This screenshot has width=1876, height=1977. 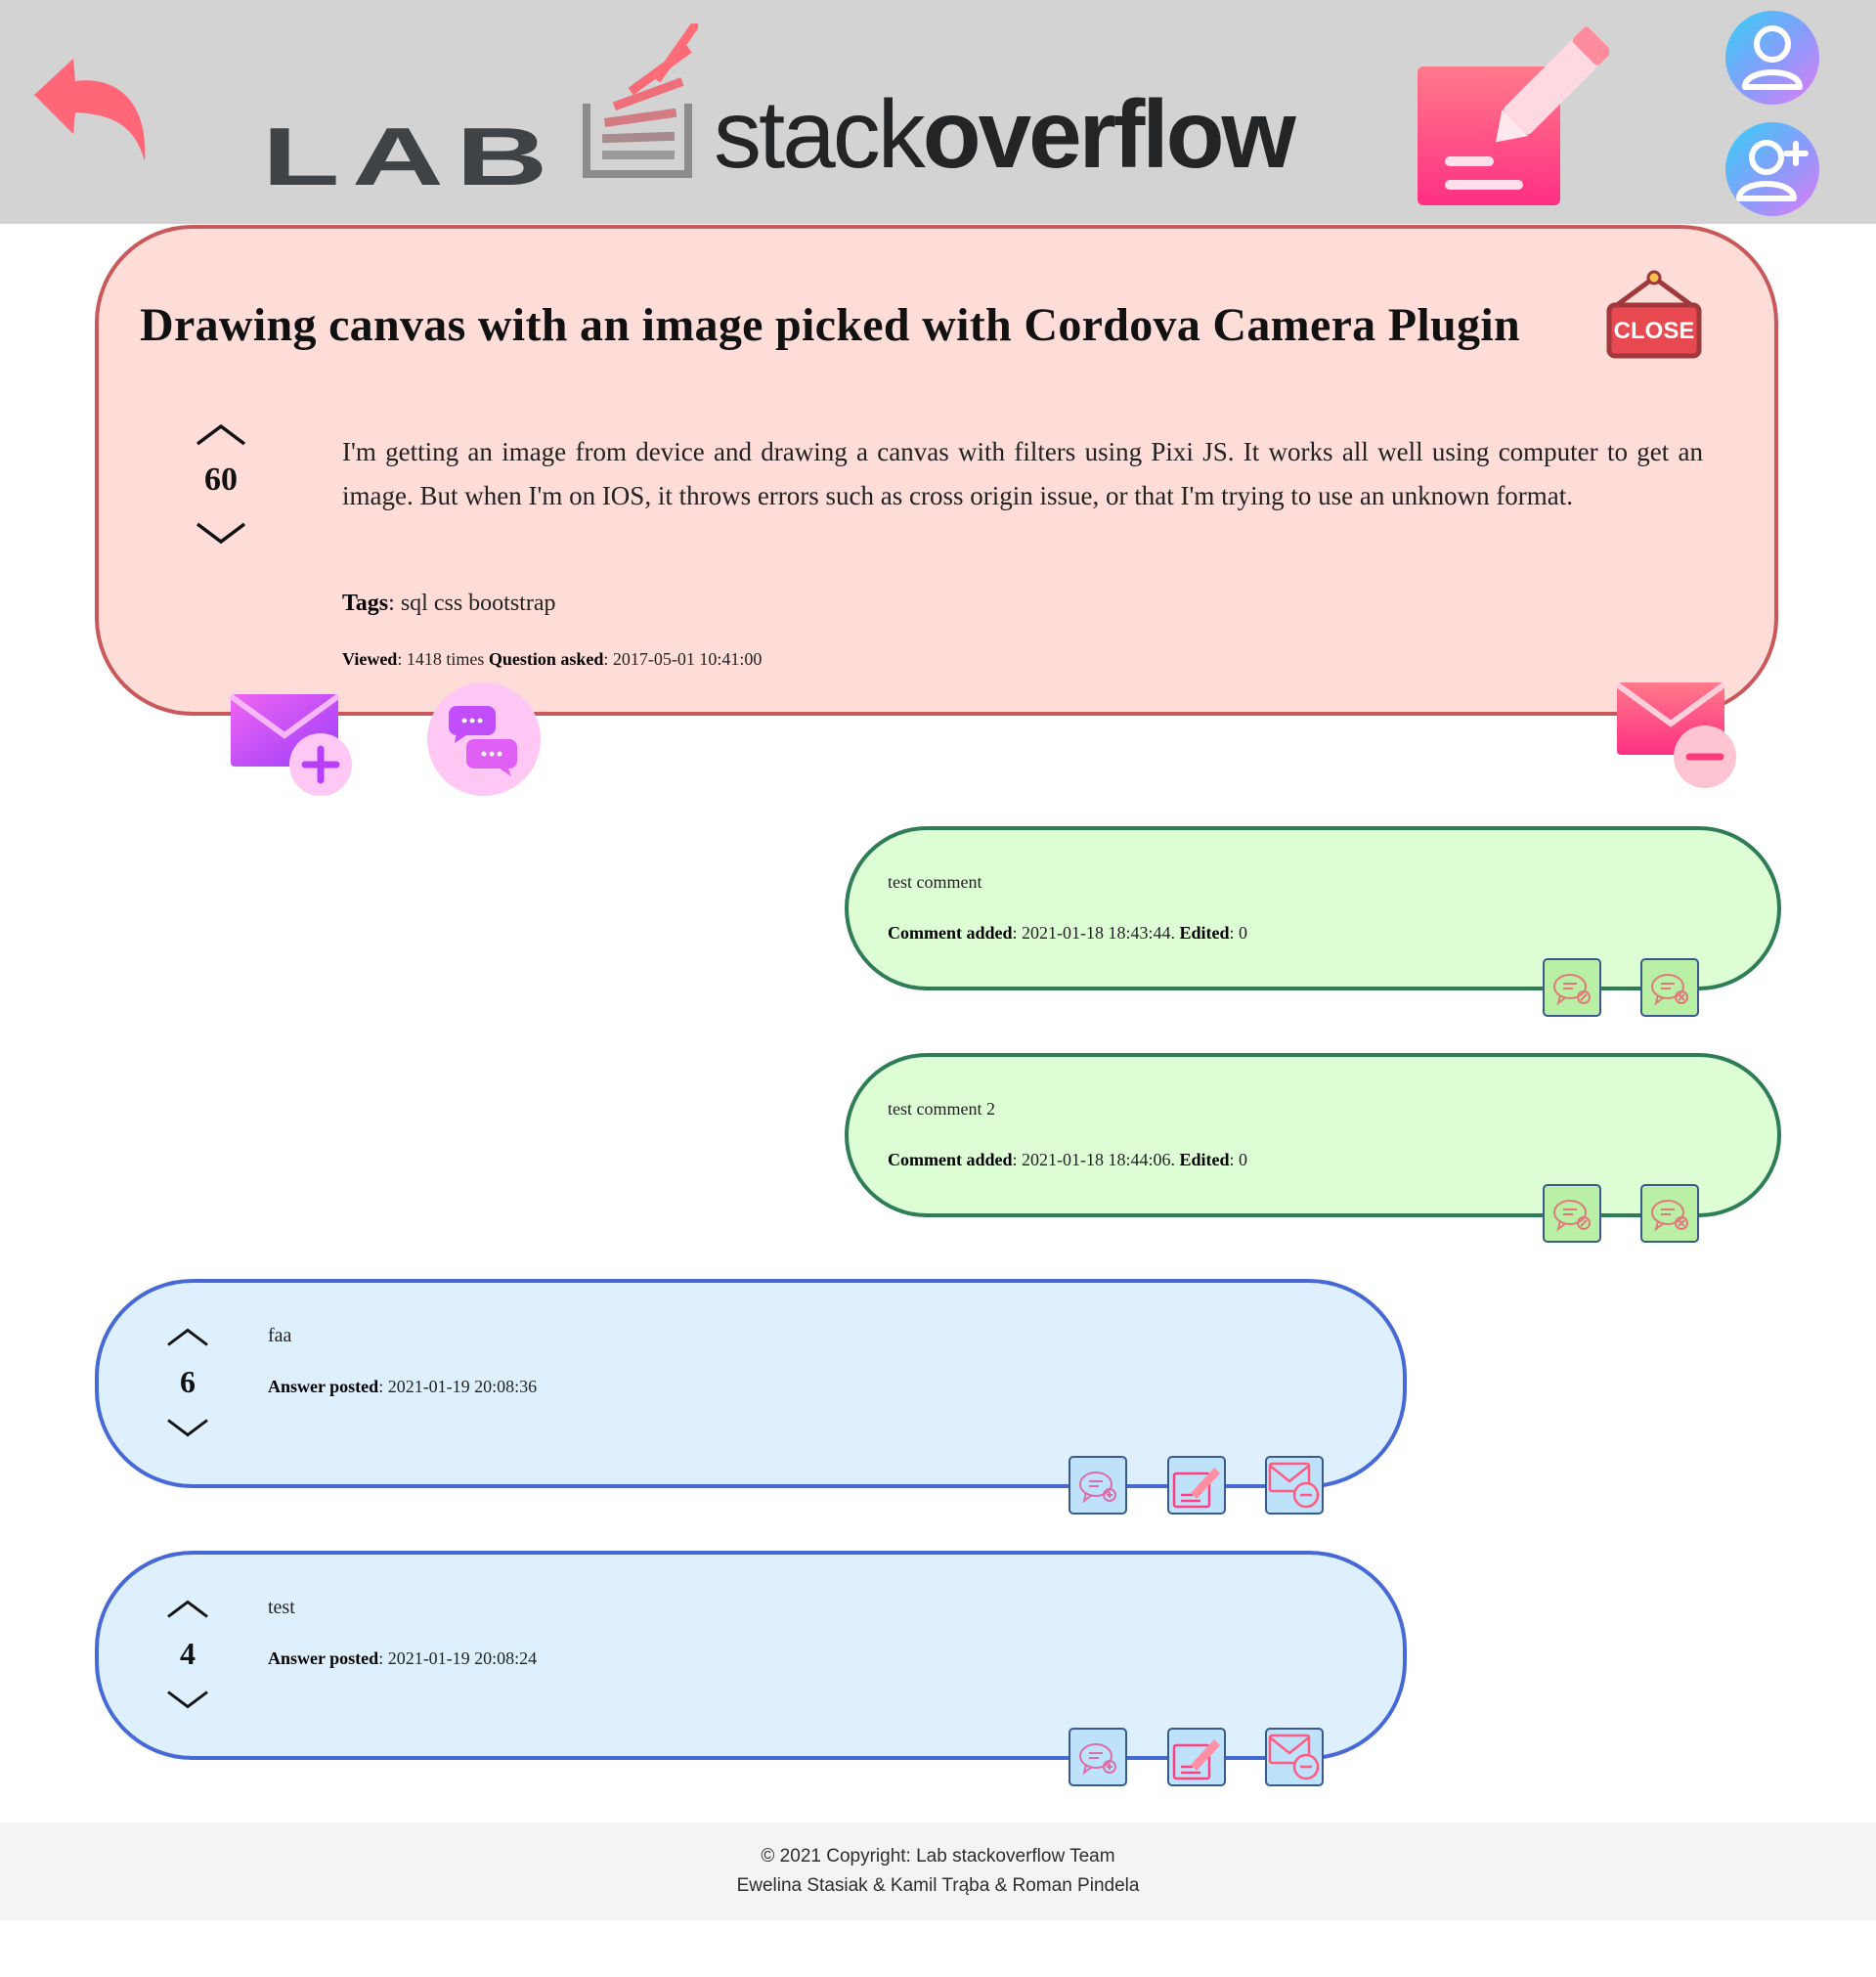 What do you see at coordinates (941, 1109) in the screenshot?
I see `comment-text: test comment 2` at bounding box center [941, 1109].